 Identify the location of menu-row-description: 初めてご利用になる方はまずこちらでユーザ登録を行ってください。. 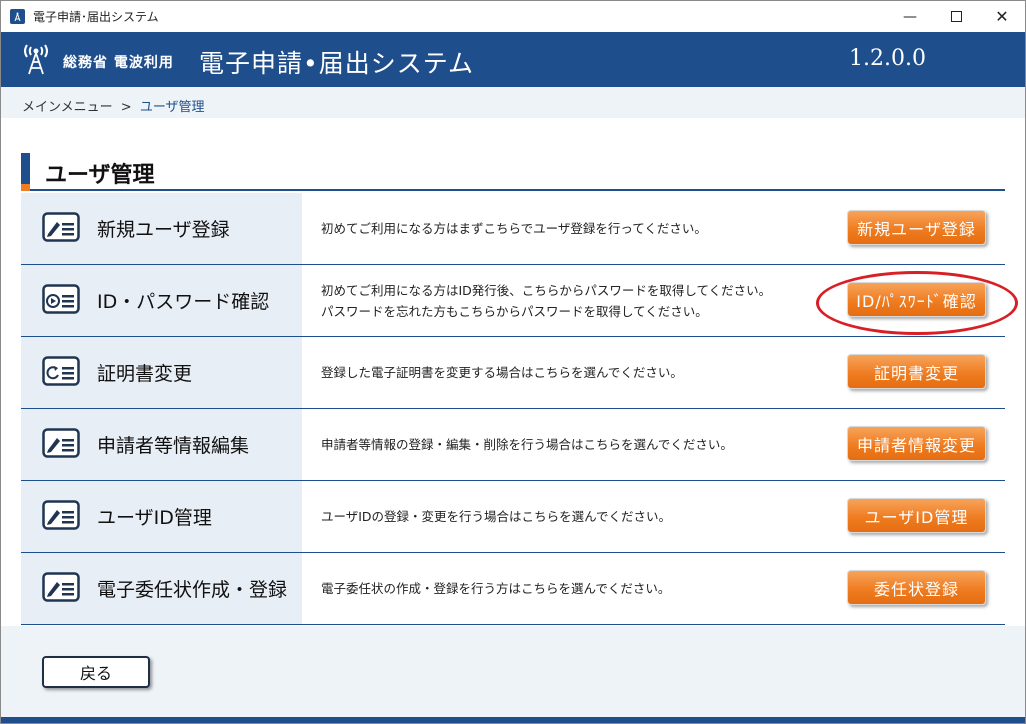
(576, 228).